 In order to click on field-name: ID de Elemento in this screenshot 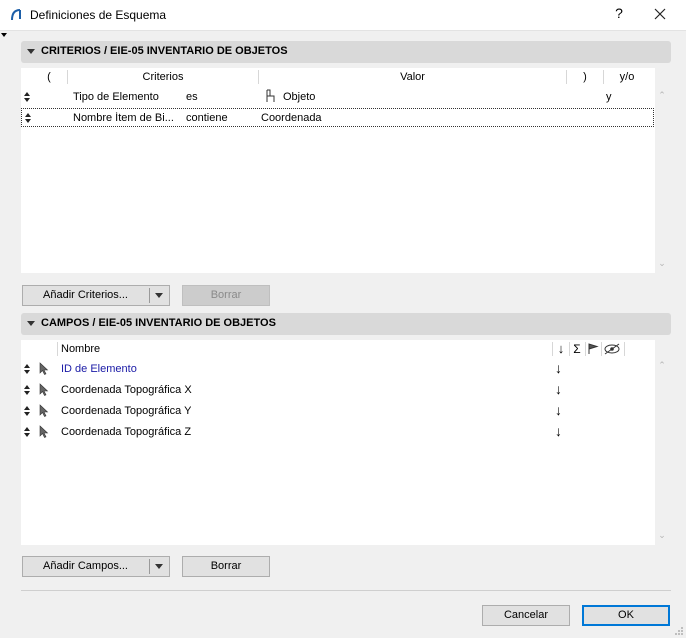, I will do `click(99, 369)`.